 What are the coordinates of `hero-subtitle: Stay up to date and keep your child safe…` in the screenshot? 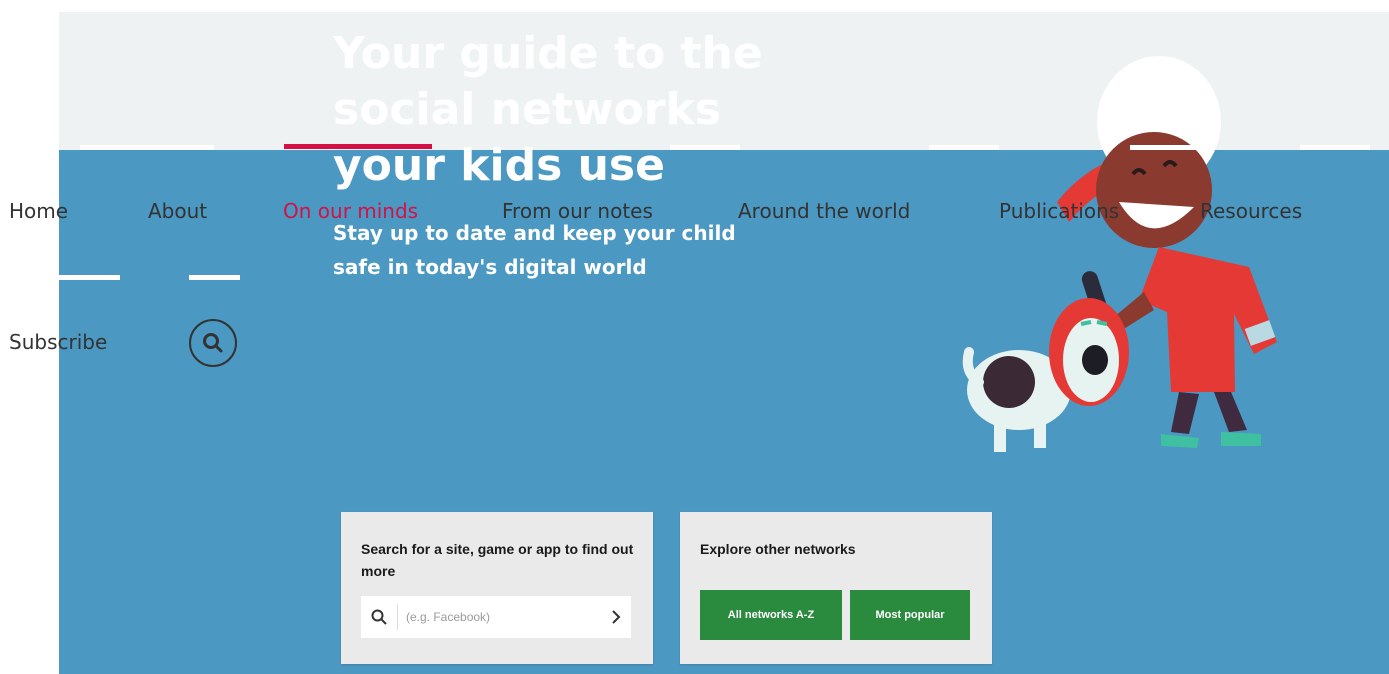 It's located at (563, 250).